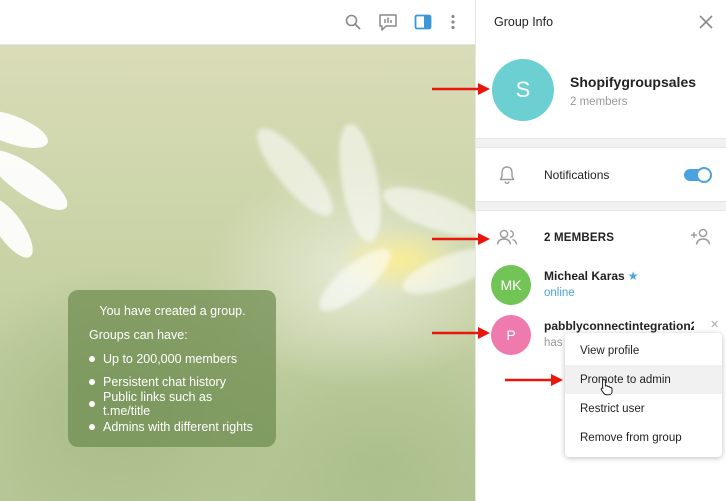 Image resolution: width=726 pixels, height=501 pixels. Describe the element at coordinates (172, 359) in the screenshot. I see `list-item: Up to 200,000 members` at that location.